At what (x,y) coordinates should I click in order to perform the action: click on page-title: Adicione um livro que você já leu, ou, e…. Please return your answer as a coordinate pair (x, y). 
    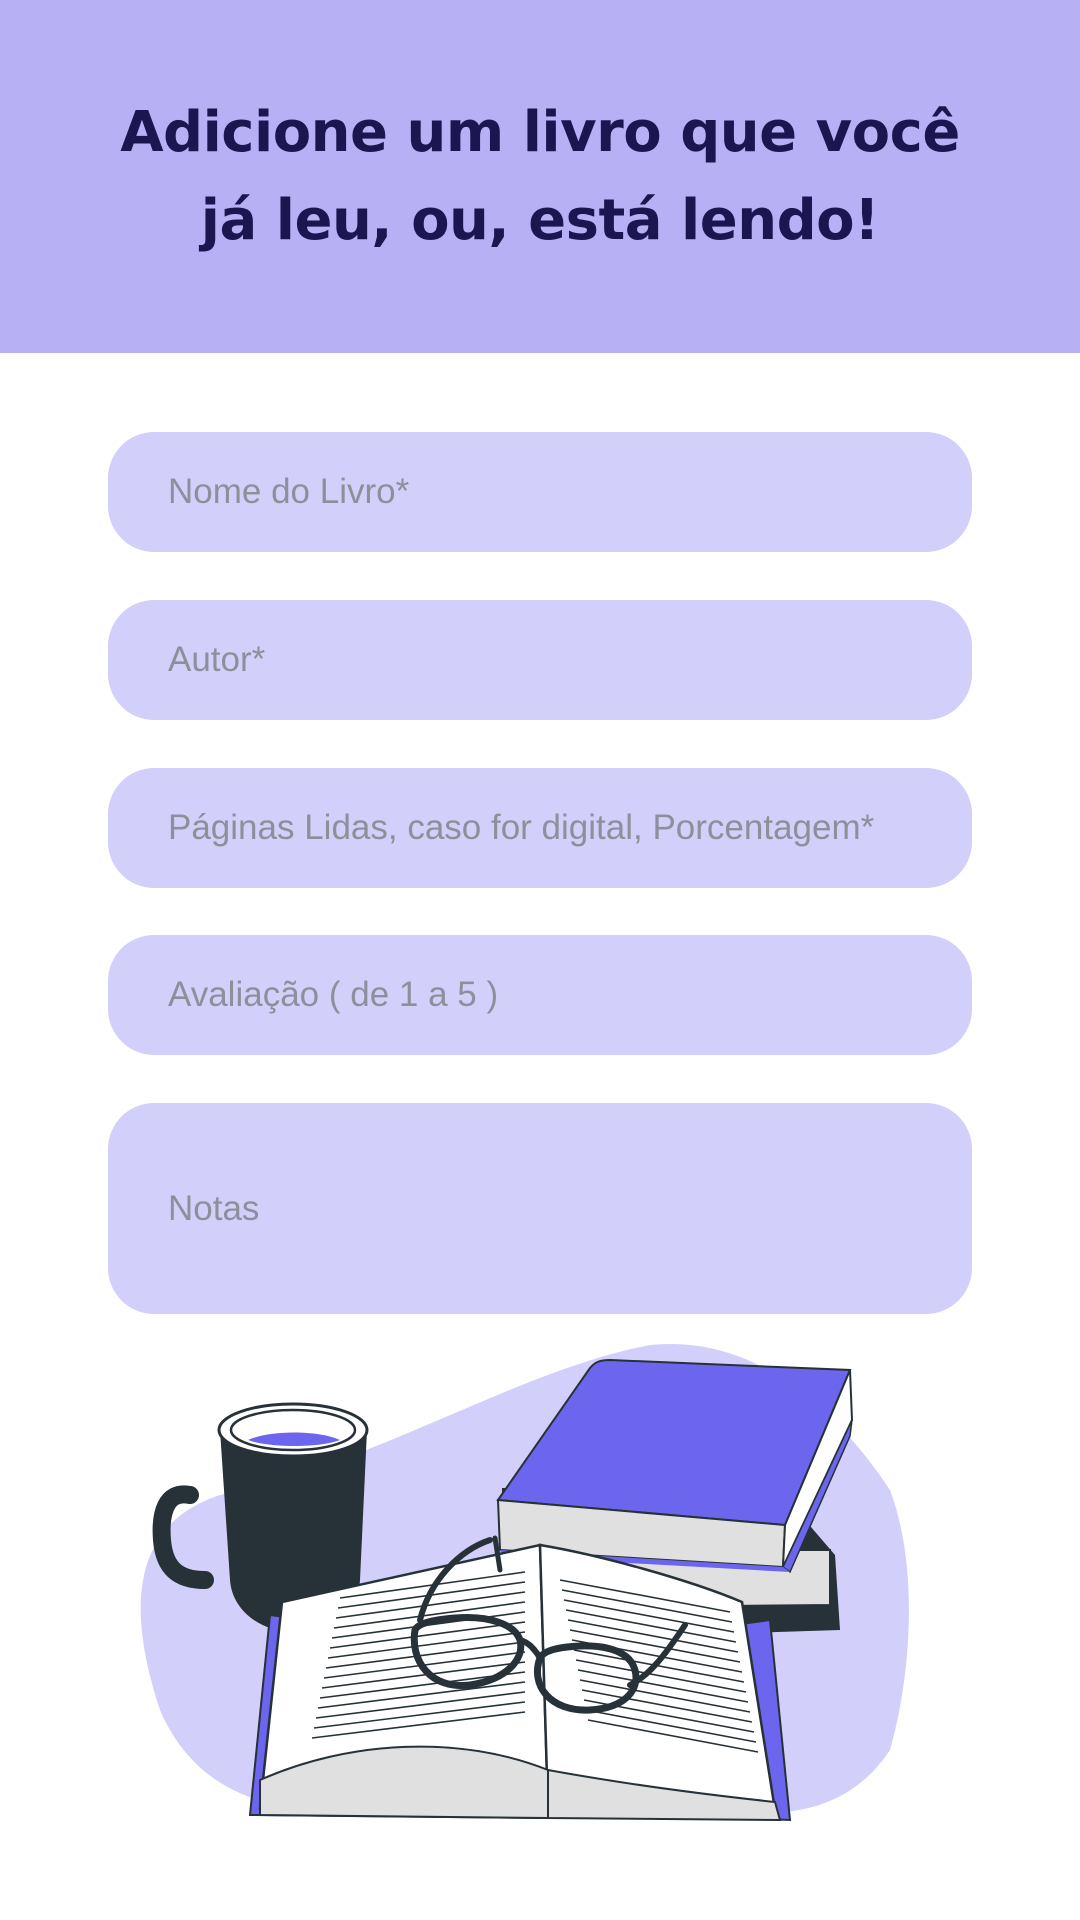
    Looking at the image, I should click on (540, 176).